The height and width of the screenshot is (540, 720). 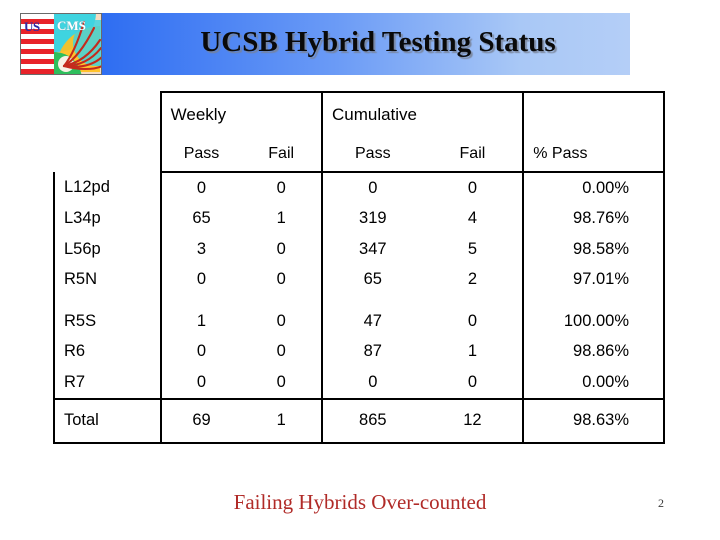 I want to click on table-sub-header-row: Pass Fail Pass Fail % Pass, so click(x=359, y=155).